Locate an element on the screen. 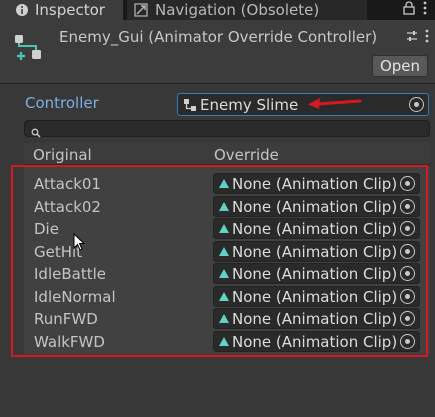 This screenshot has width=435, height=417. annotation-arrow is located at coordinates (335, 103).